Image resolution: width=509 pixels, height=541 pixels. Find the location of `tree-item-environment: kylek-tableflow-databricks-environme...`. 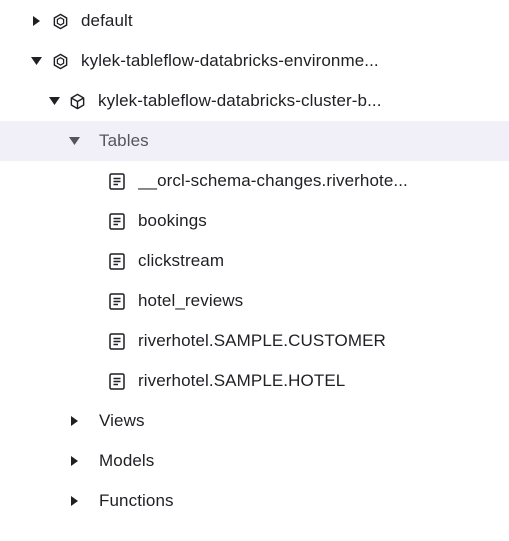

tree-item-environment: kylek-tableflow-databricks-environme... is located at coordinates (254, 61).